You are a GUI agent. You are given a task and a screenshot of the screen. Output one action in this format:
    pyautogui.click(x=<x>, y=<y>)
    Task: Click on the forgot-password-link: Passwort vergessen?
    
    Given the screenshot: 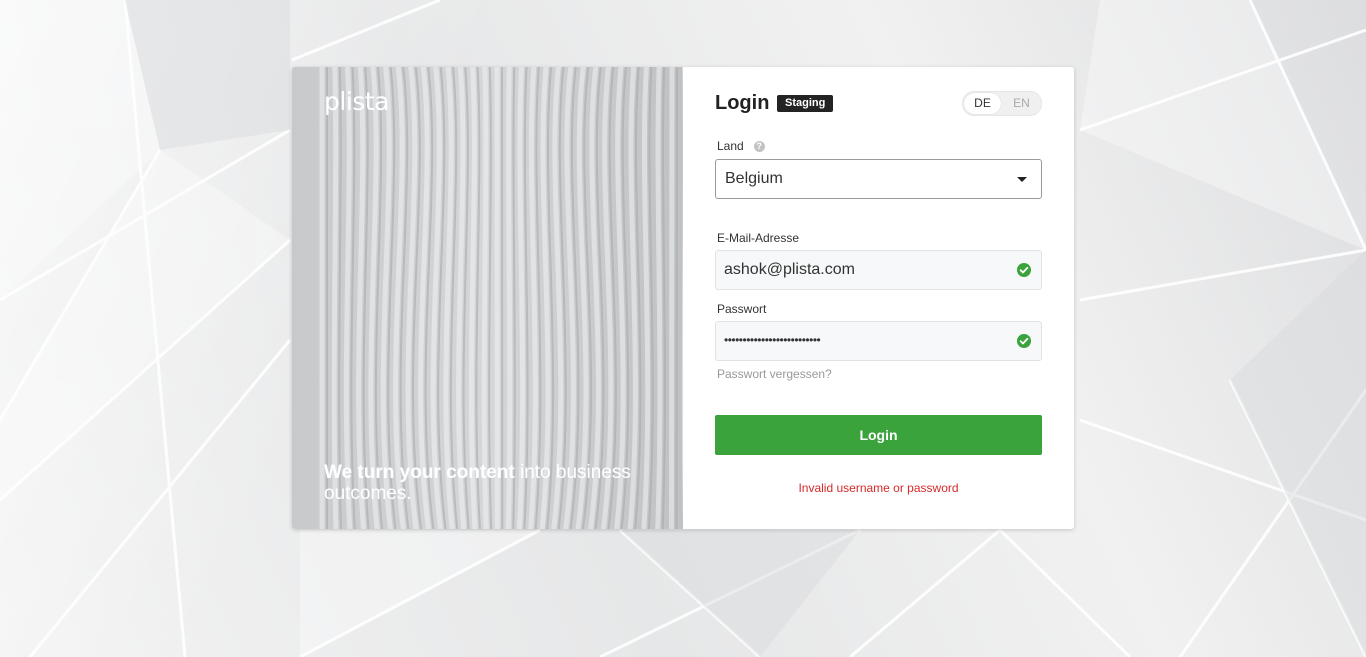 What is the action you would take?
    pyautogui.click(x=774, y=374)
    